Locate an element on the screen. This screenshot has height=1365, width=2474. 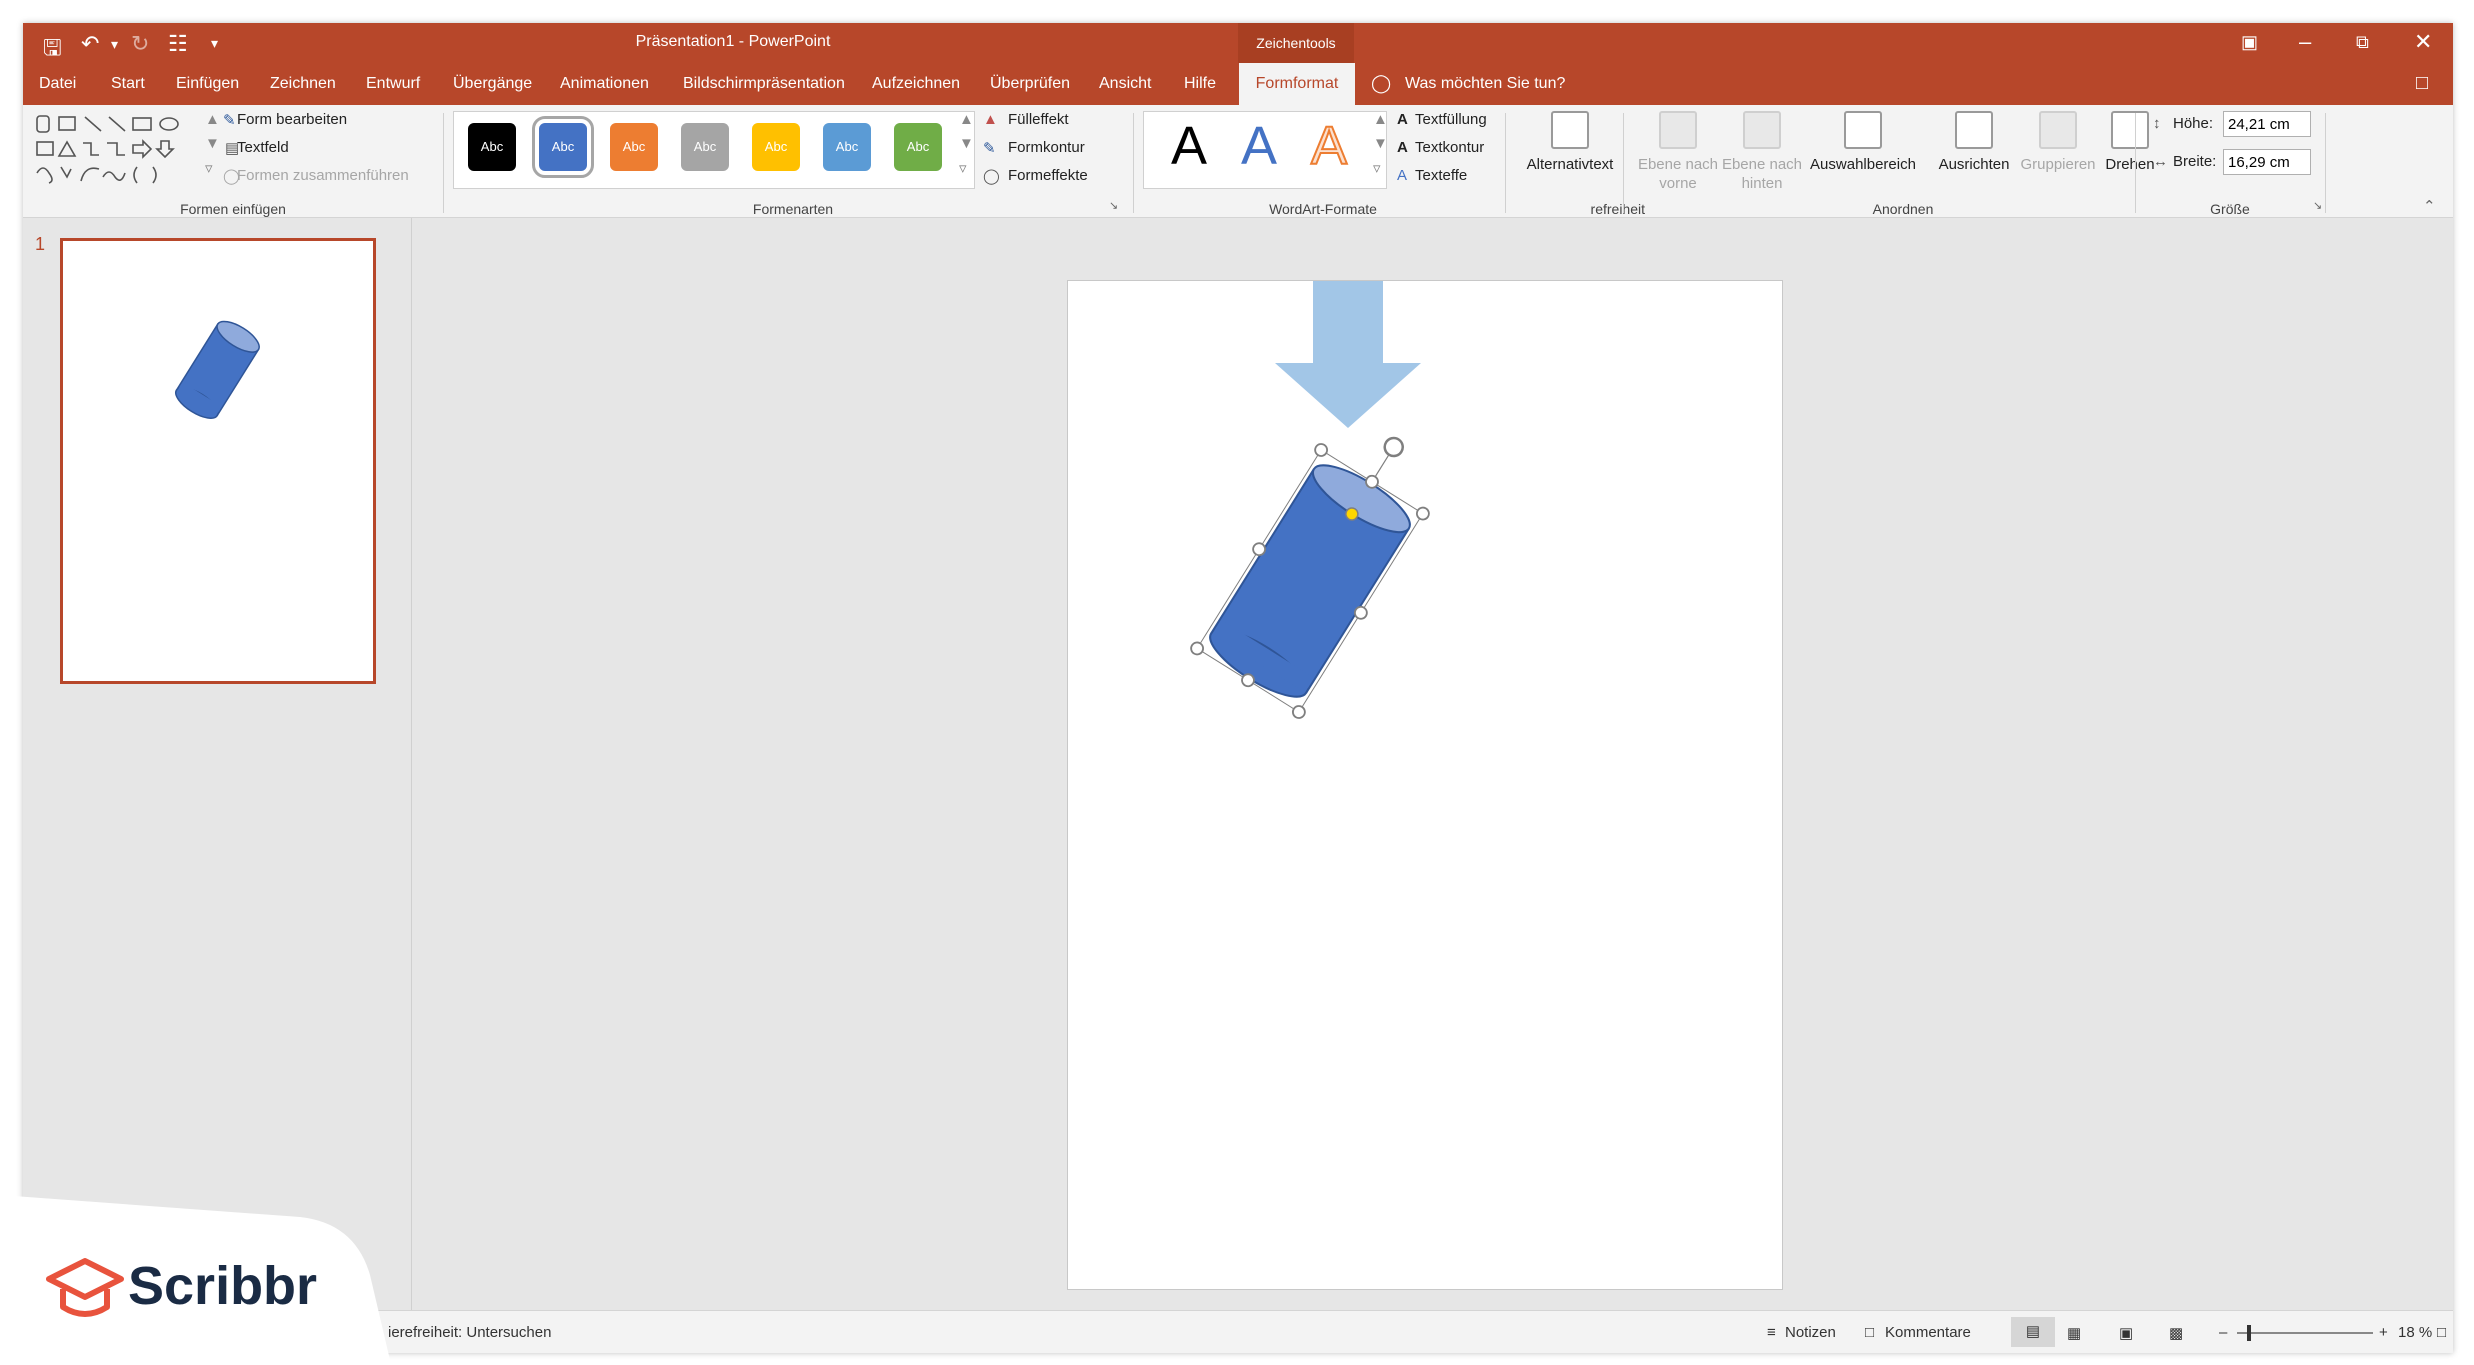
fuelleffekt-button: Fülleffekt is located at coordinates (1038, 119).